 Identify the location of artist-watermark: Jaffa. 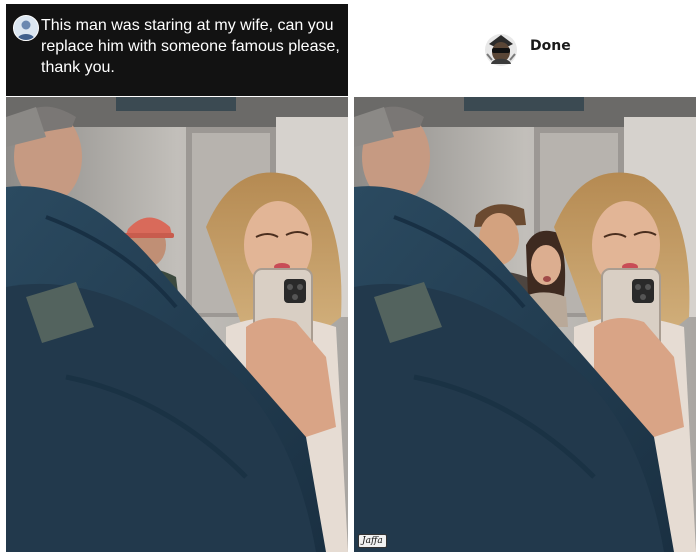
(372, 541).